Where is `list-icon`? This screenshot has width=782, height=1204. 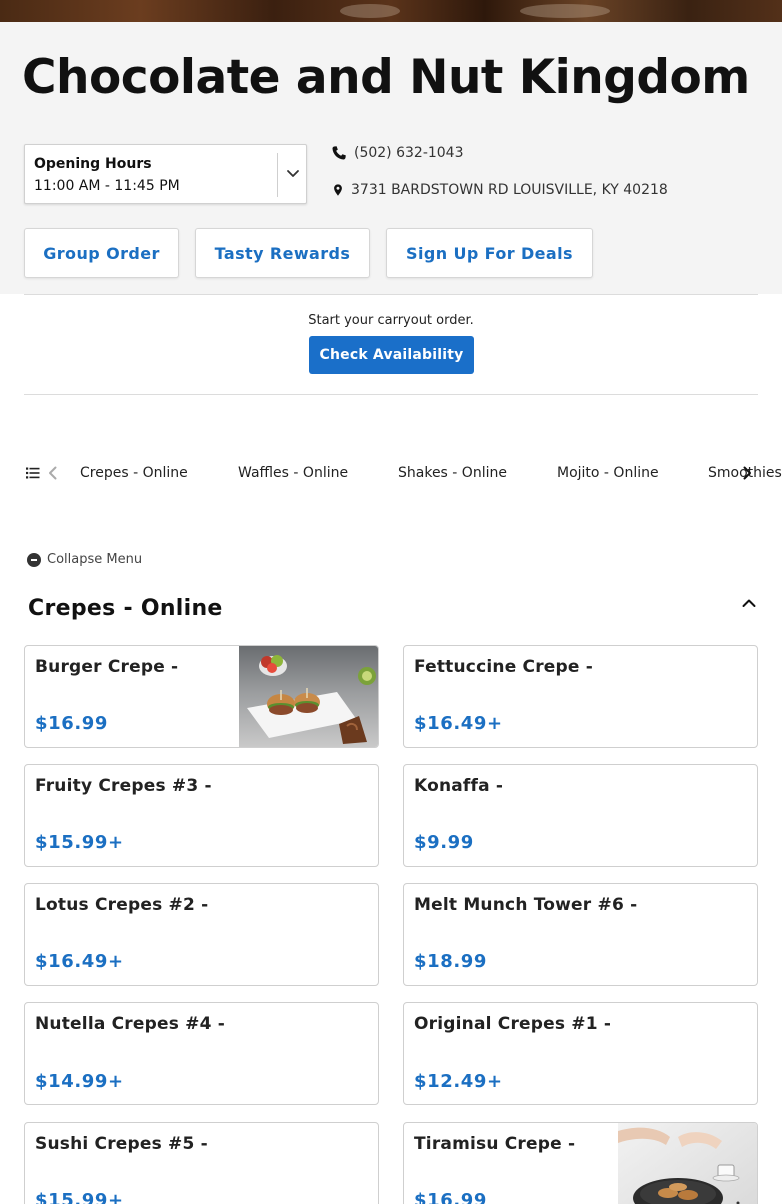
list-icon is located at coordinates (33, 473).